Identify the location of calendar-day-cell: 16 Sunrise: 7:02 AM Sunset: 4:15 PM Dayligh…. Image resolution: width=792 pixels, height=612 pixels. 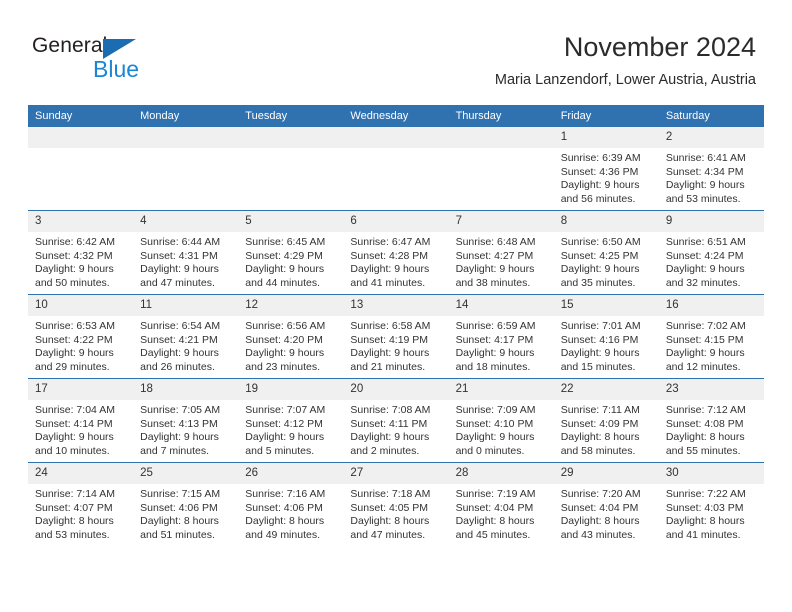
(711, 336).